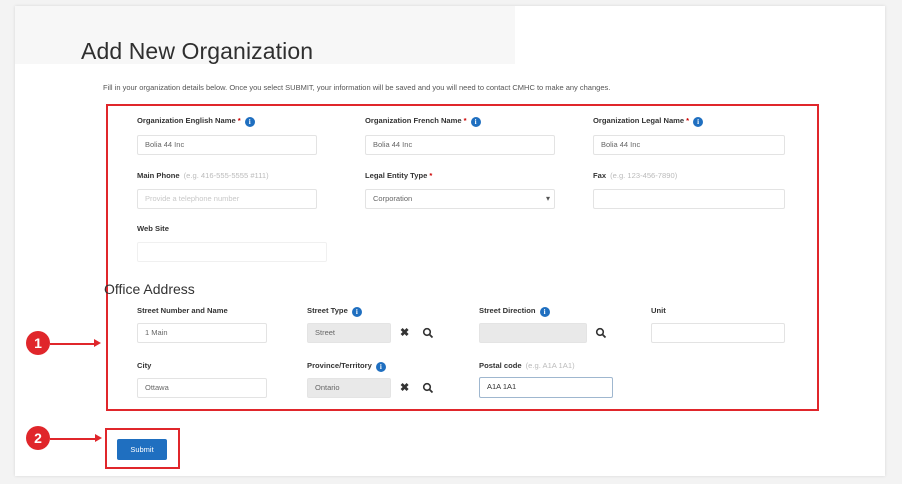  I want to click on office-address-heading: Office Address, so click(149, 289).